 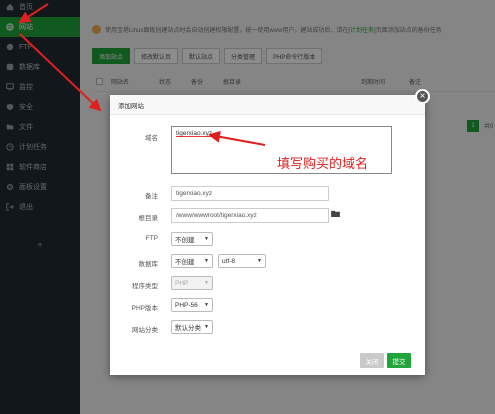 I want to click on php-version-value: PHP-56, so click(x=186, y=305).